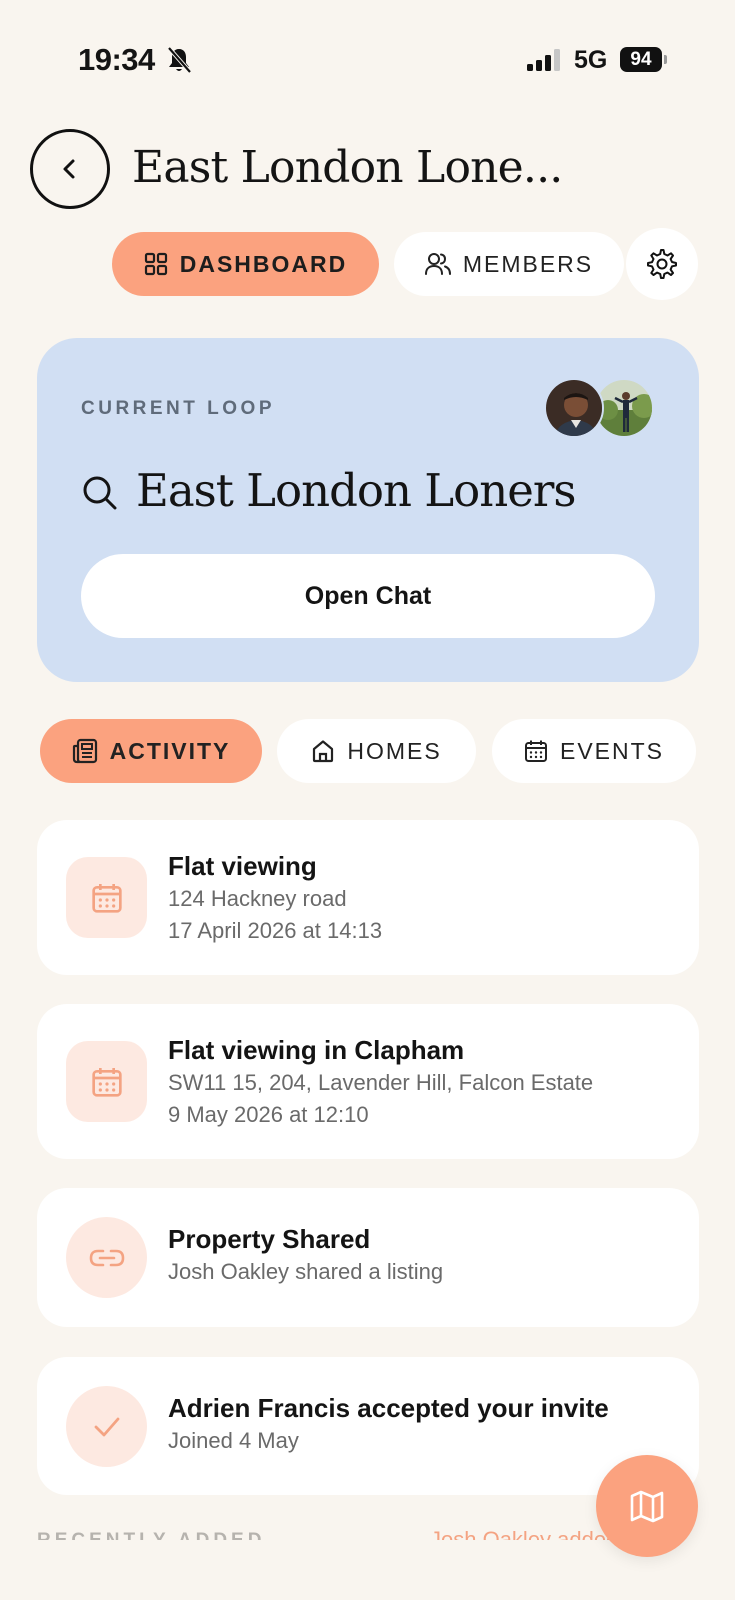 This screenshot has width=735, height=1600. What do you see at coordinates (323, 751) in the screenshot?
I see `home-icon` at bounding box center [323, 751].